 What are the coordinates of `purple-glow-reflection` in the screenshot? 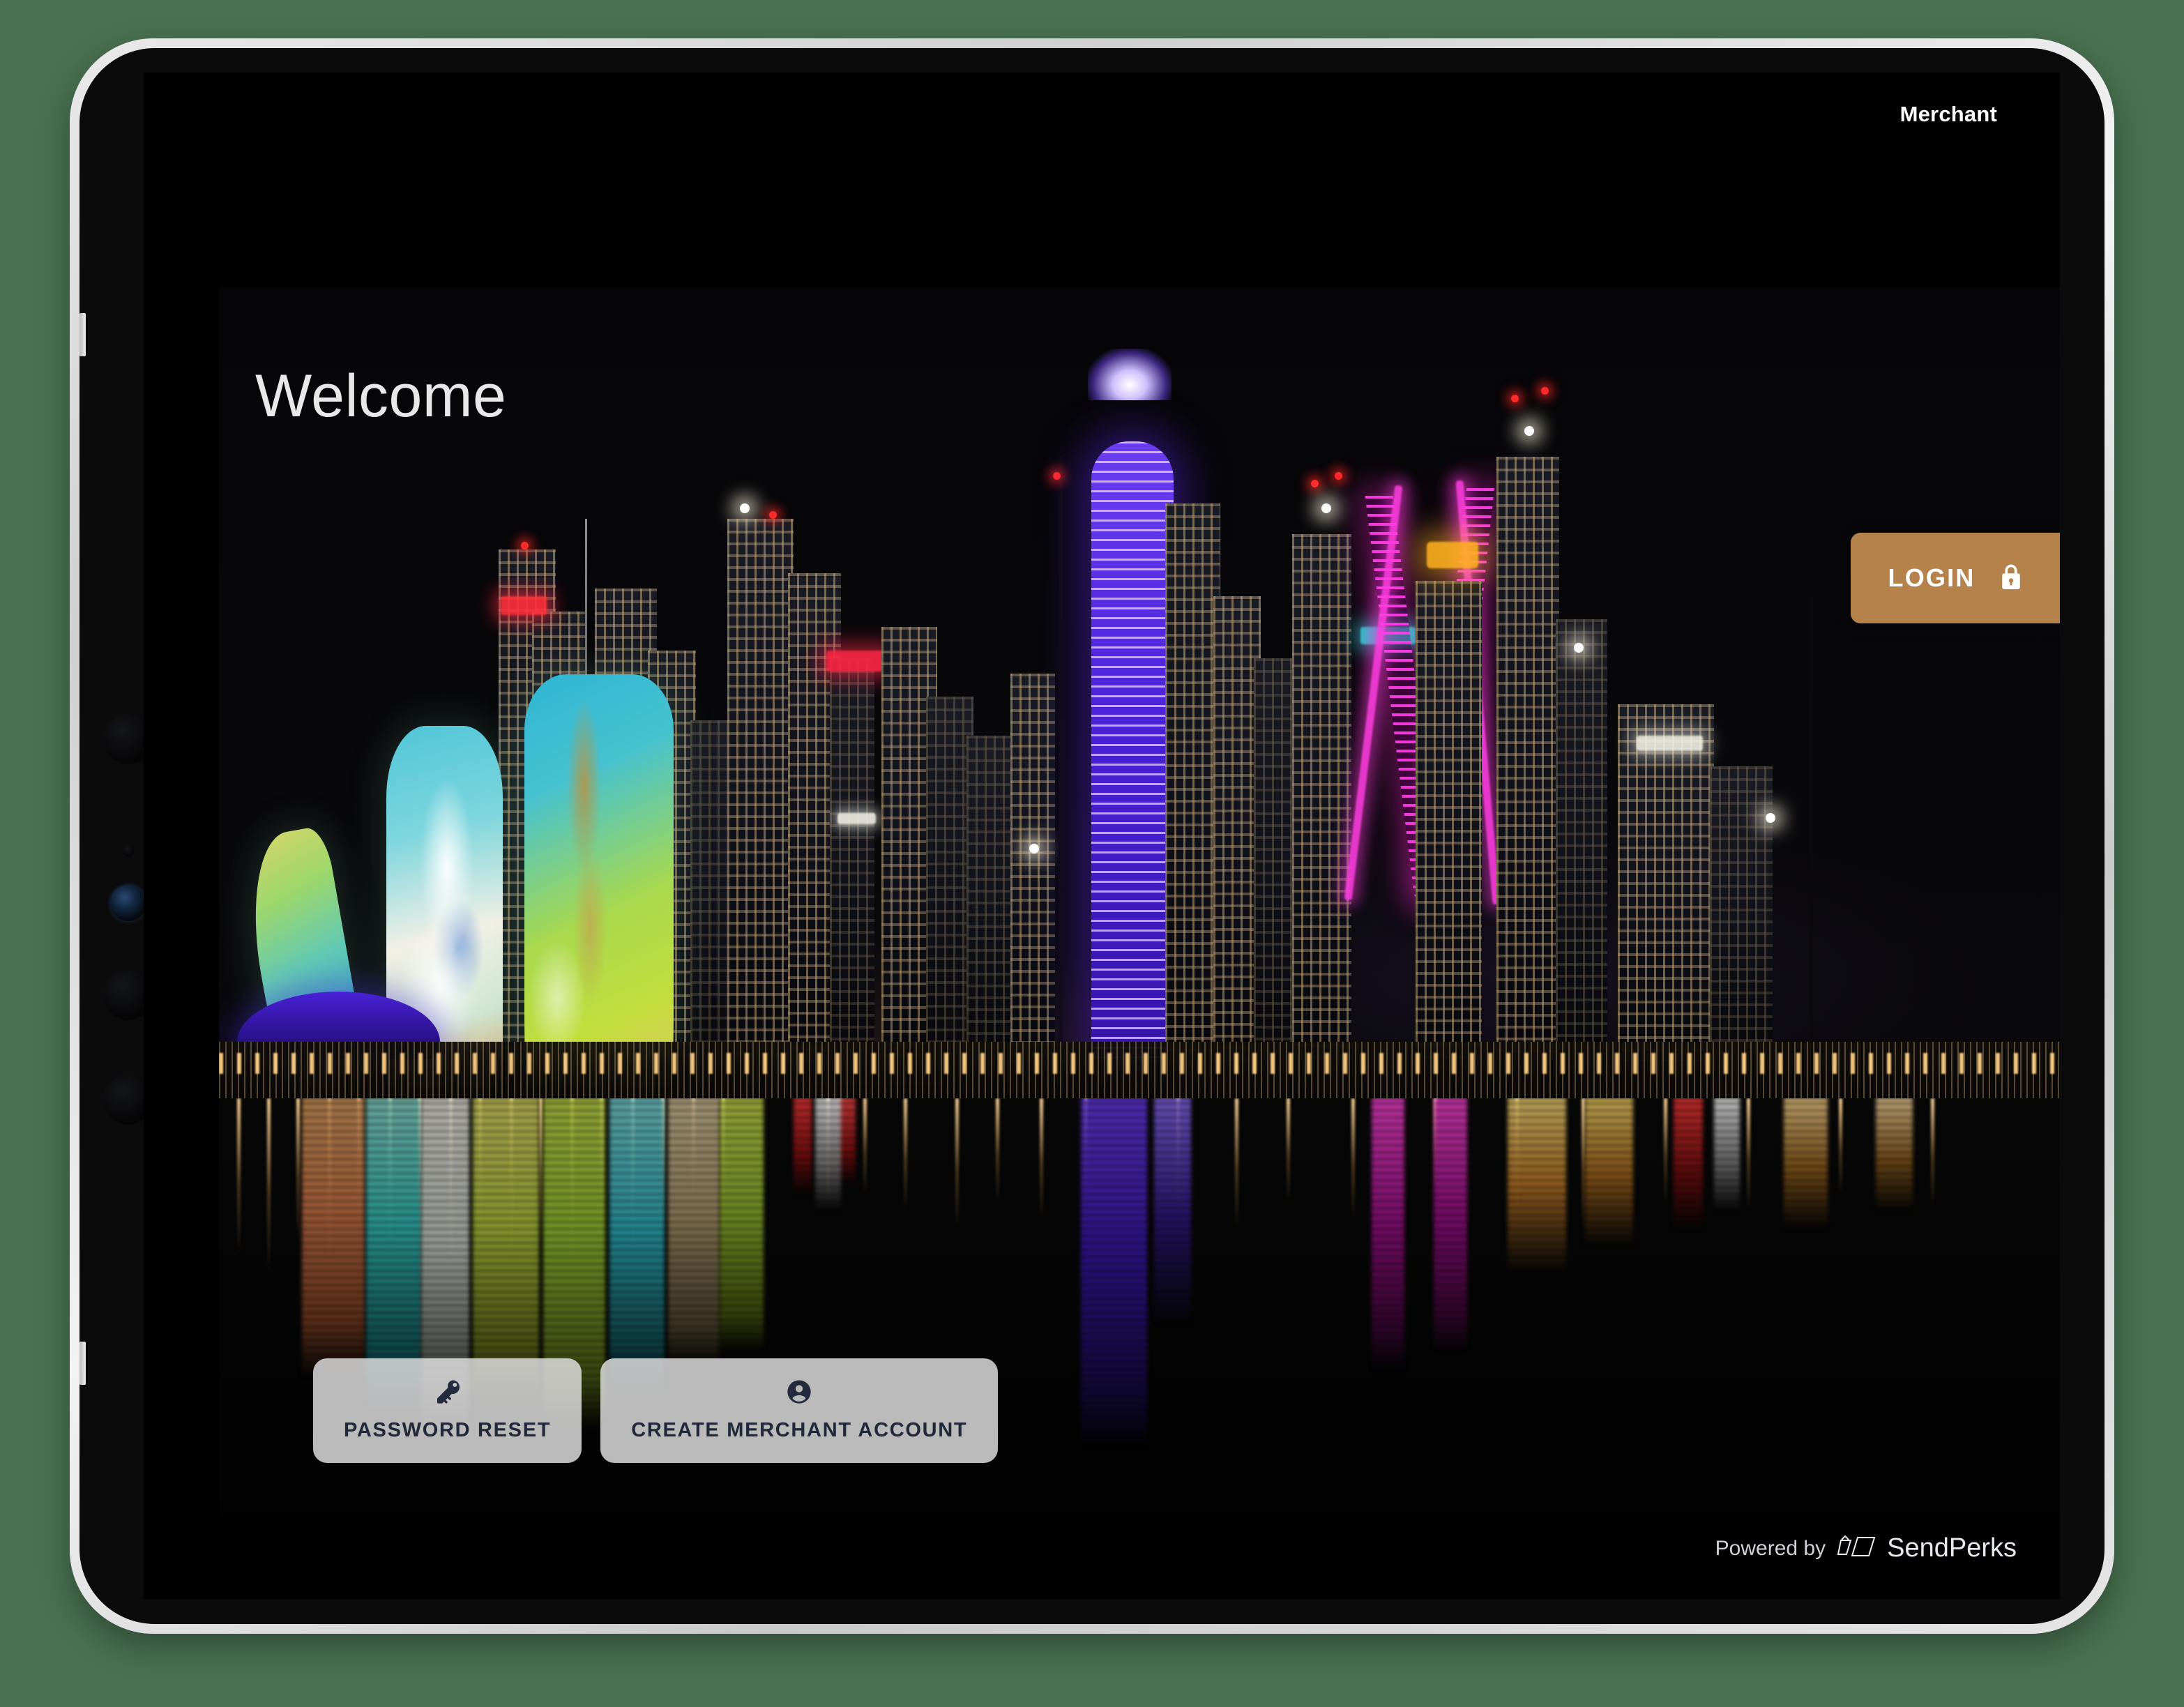 It's located at (1172, 1212).